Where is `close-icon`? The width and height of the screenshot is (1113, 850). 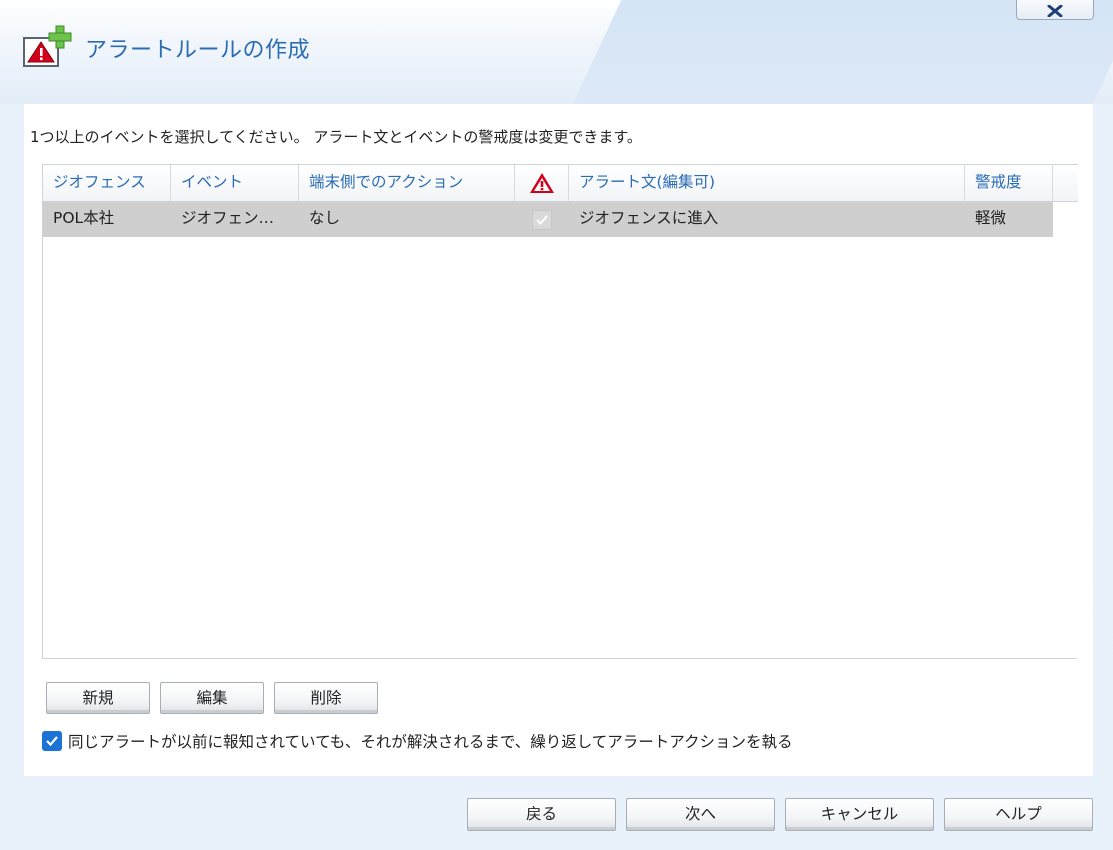 close-icon is located at coordinates (1055, 10).